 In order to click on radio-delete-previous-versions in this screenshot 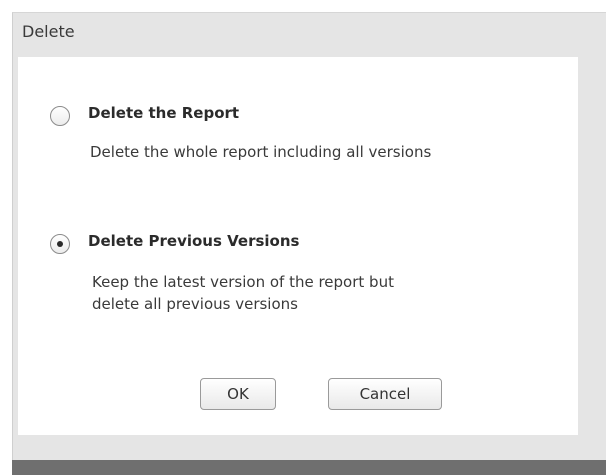, I will do `click(60, 244)`.